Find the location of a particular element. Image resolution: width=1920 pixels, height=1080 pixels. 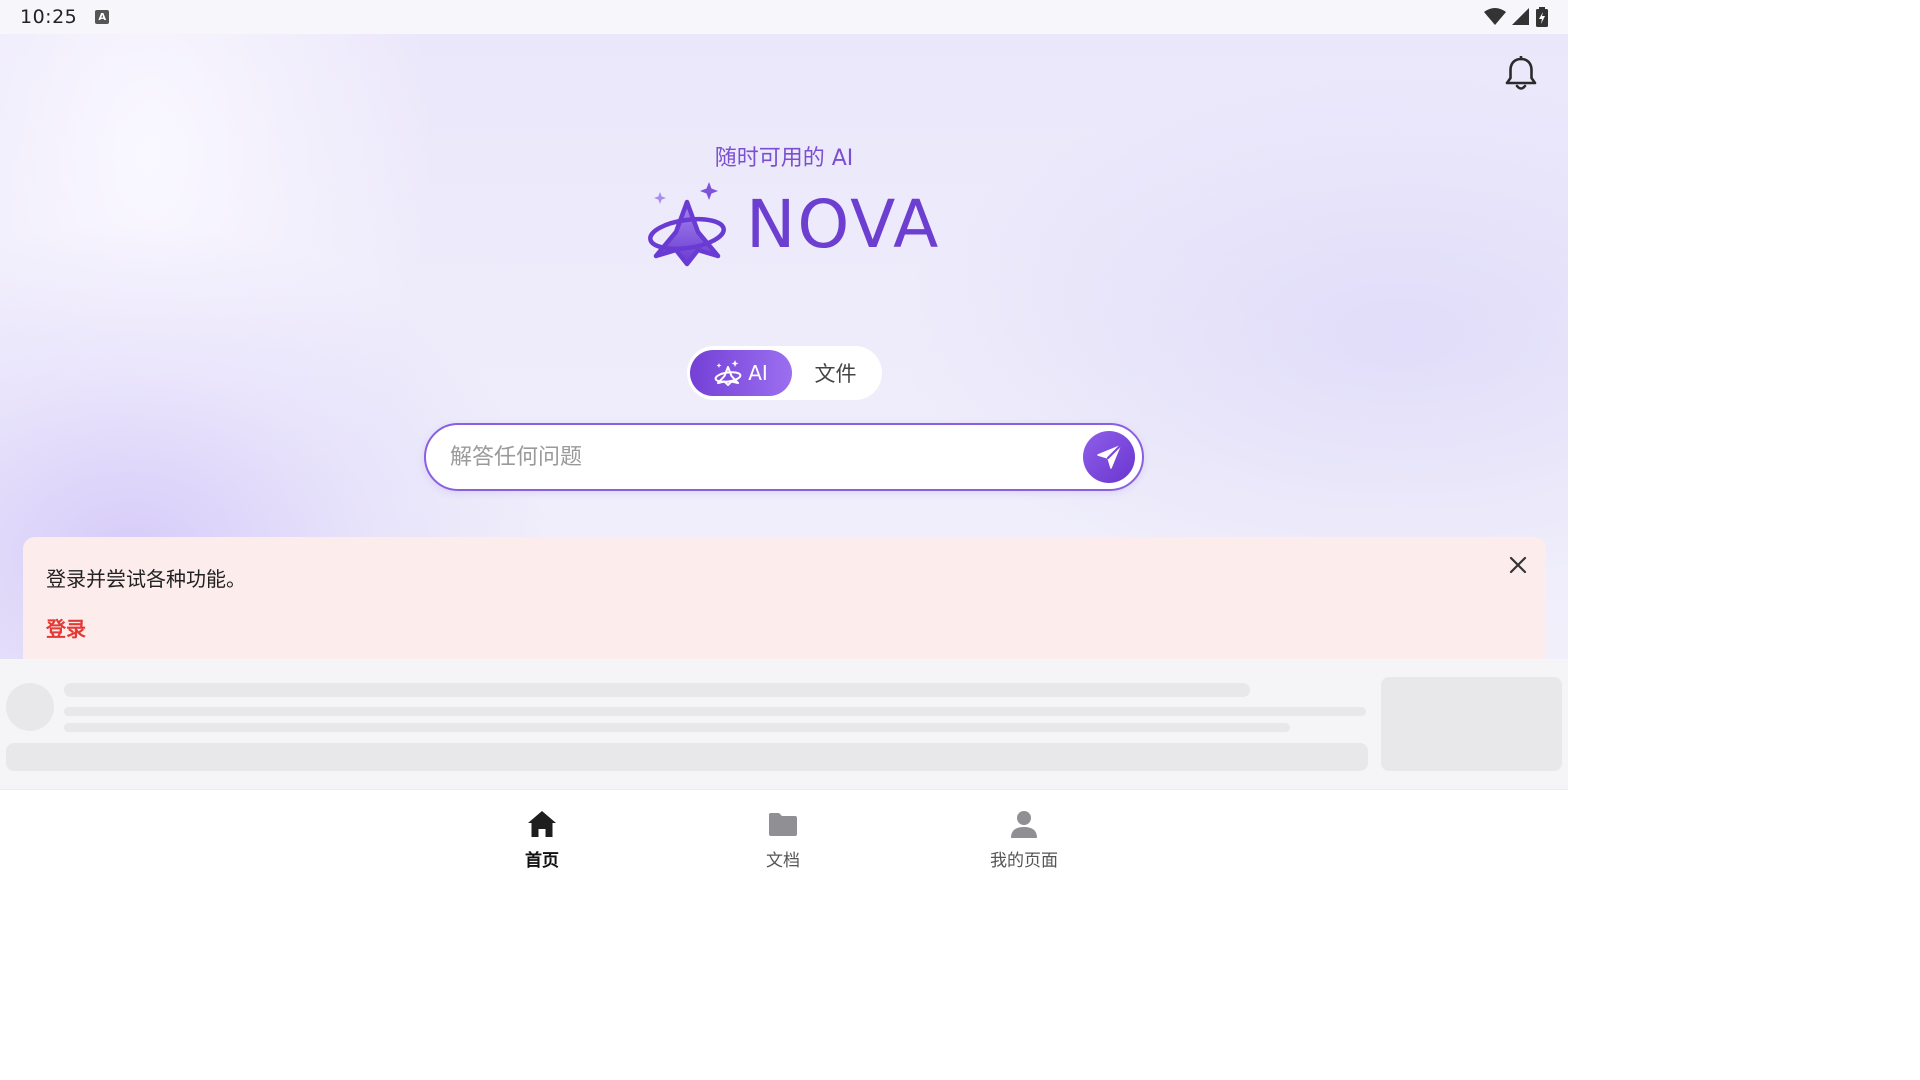

login-link: 登录 is located at coordinates (66, 627).